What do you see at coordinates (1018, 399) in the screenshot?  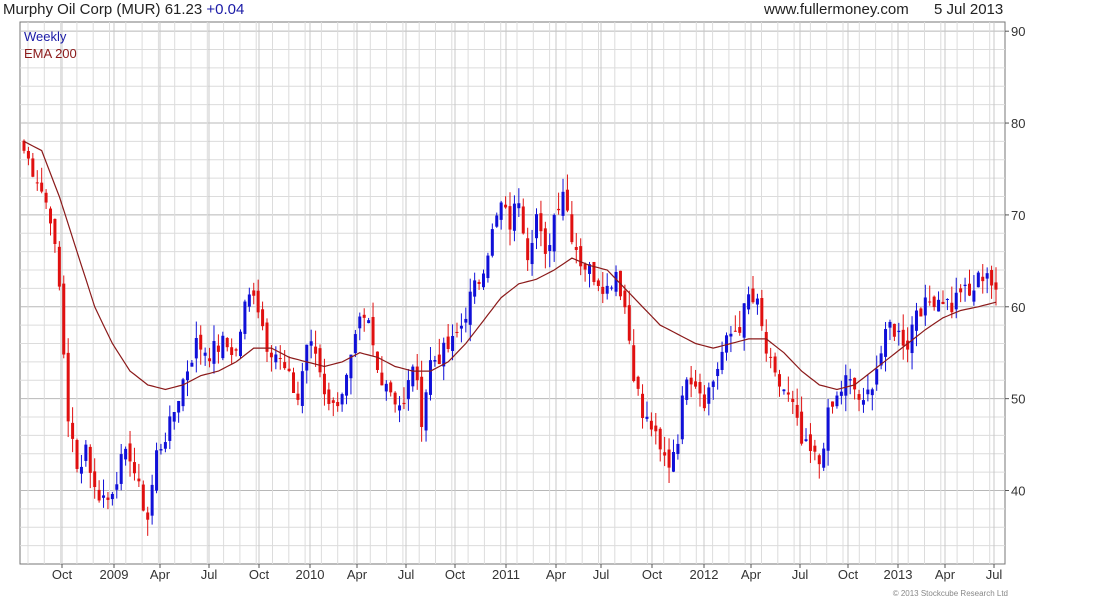 I see `y-tick-label: 50` at bounding box center [1018, 399].